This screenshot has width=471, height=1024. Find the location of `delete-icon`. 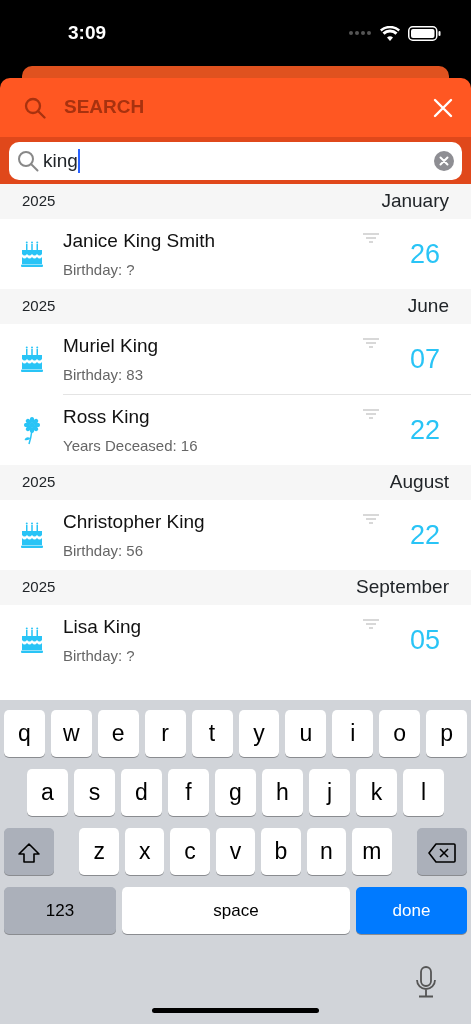

delete-icon is located at coordinates (442, 853).